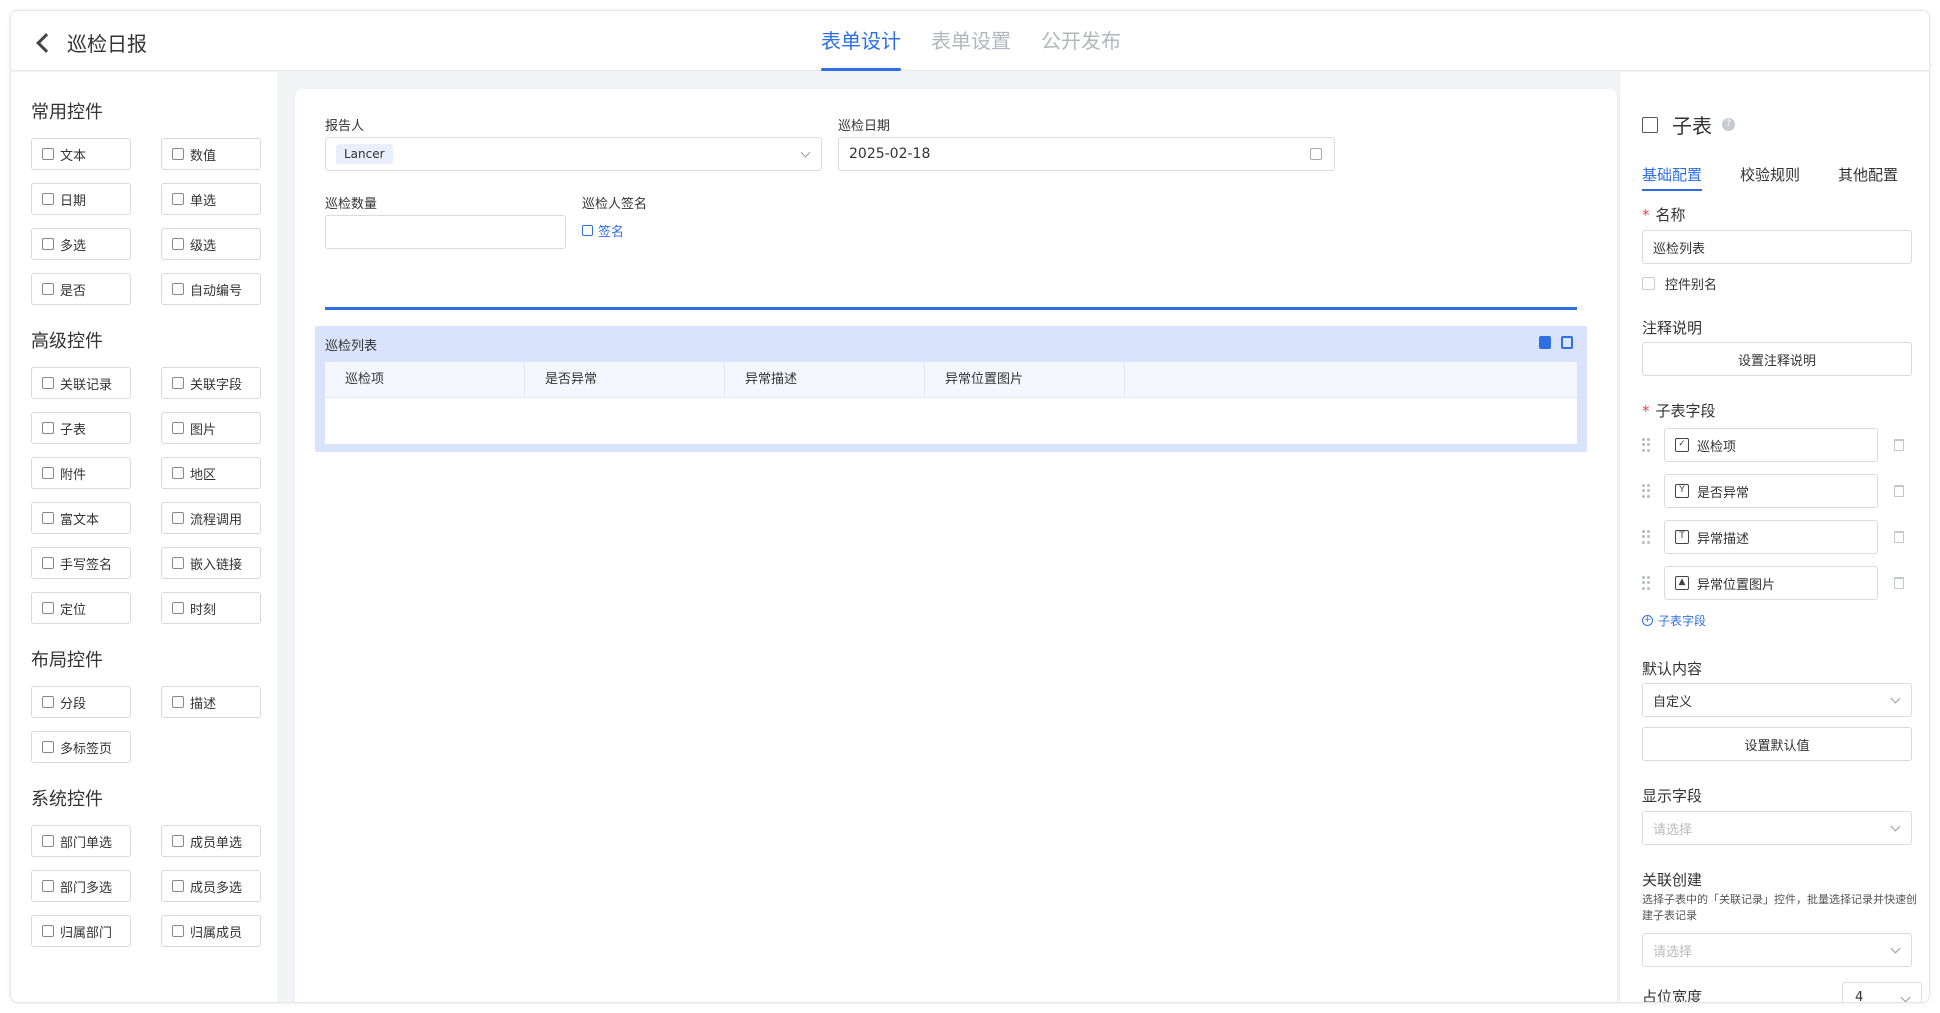 This screenshot has height=1013, width=1940. Describe the element at coordinates (81, 244) in the screenshot. I see `control-item: 多选` at that location.